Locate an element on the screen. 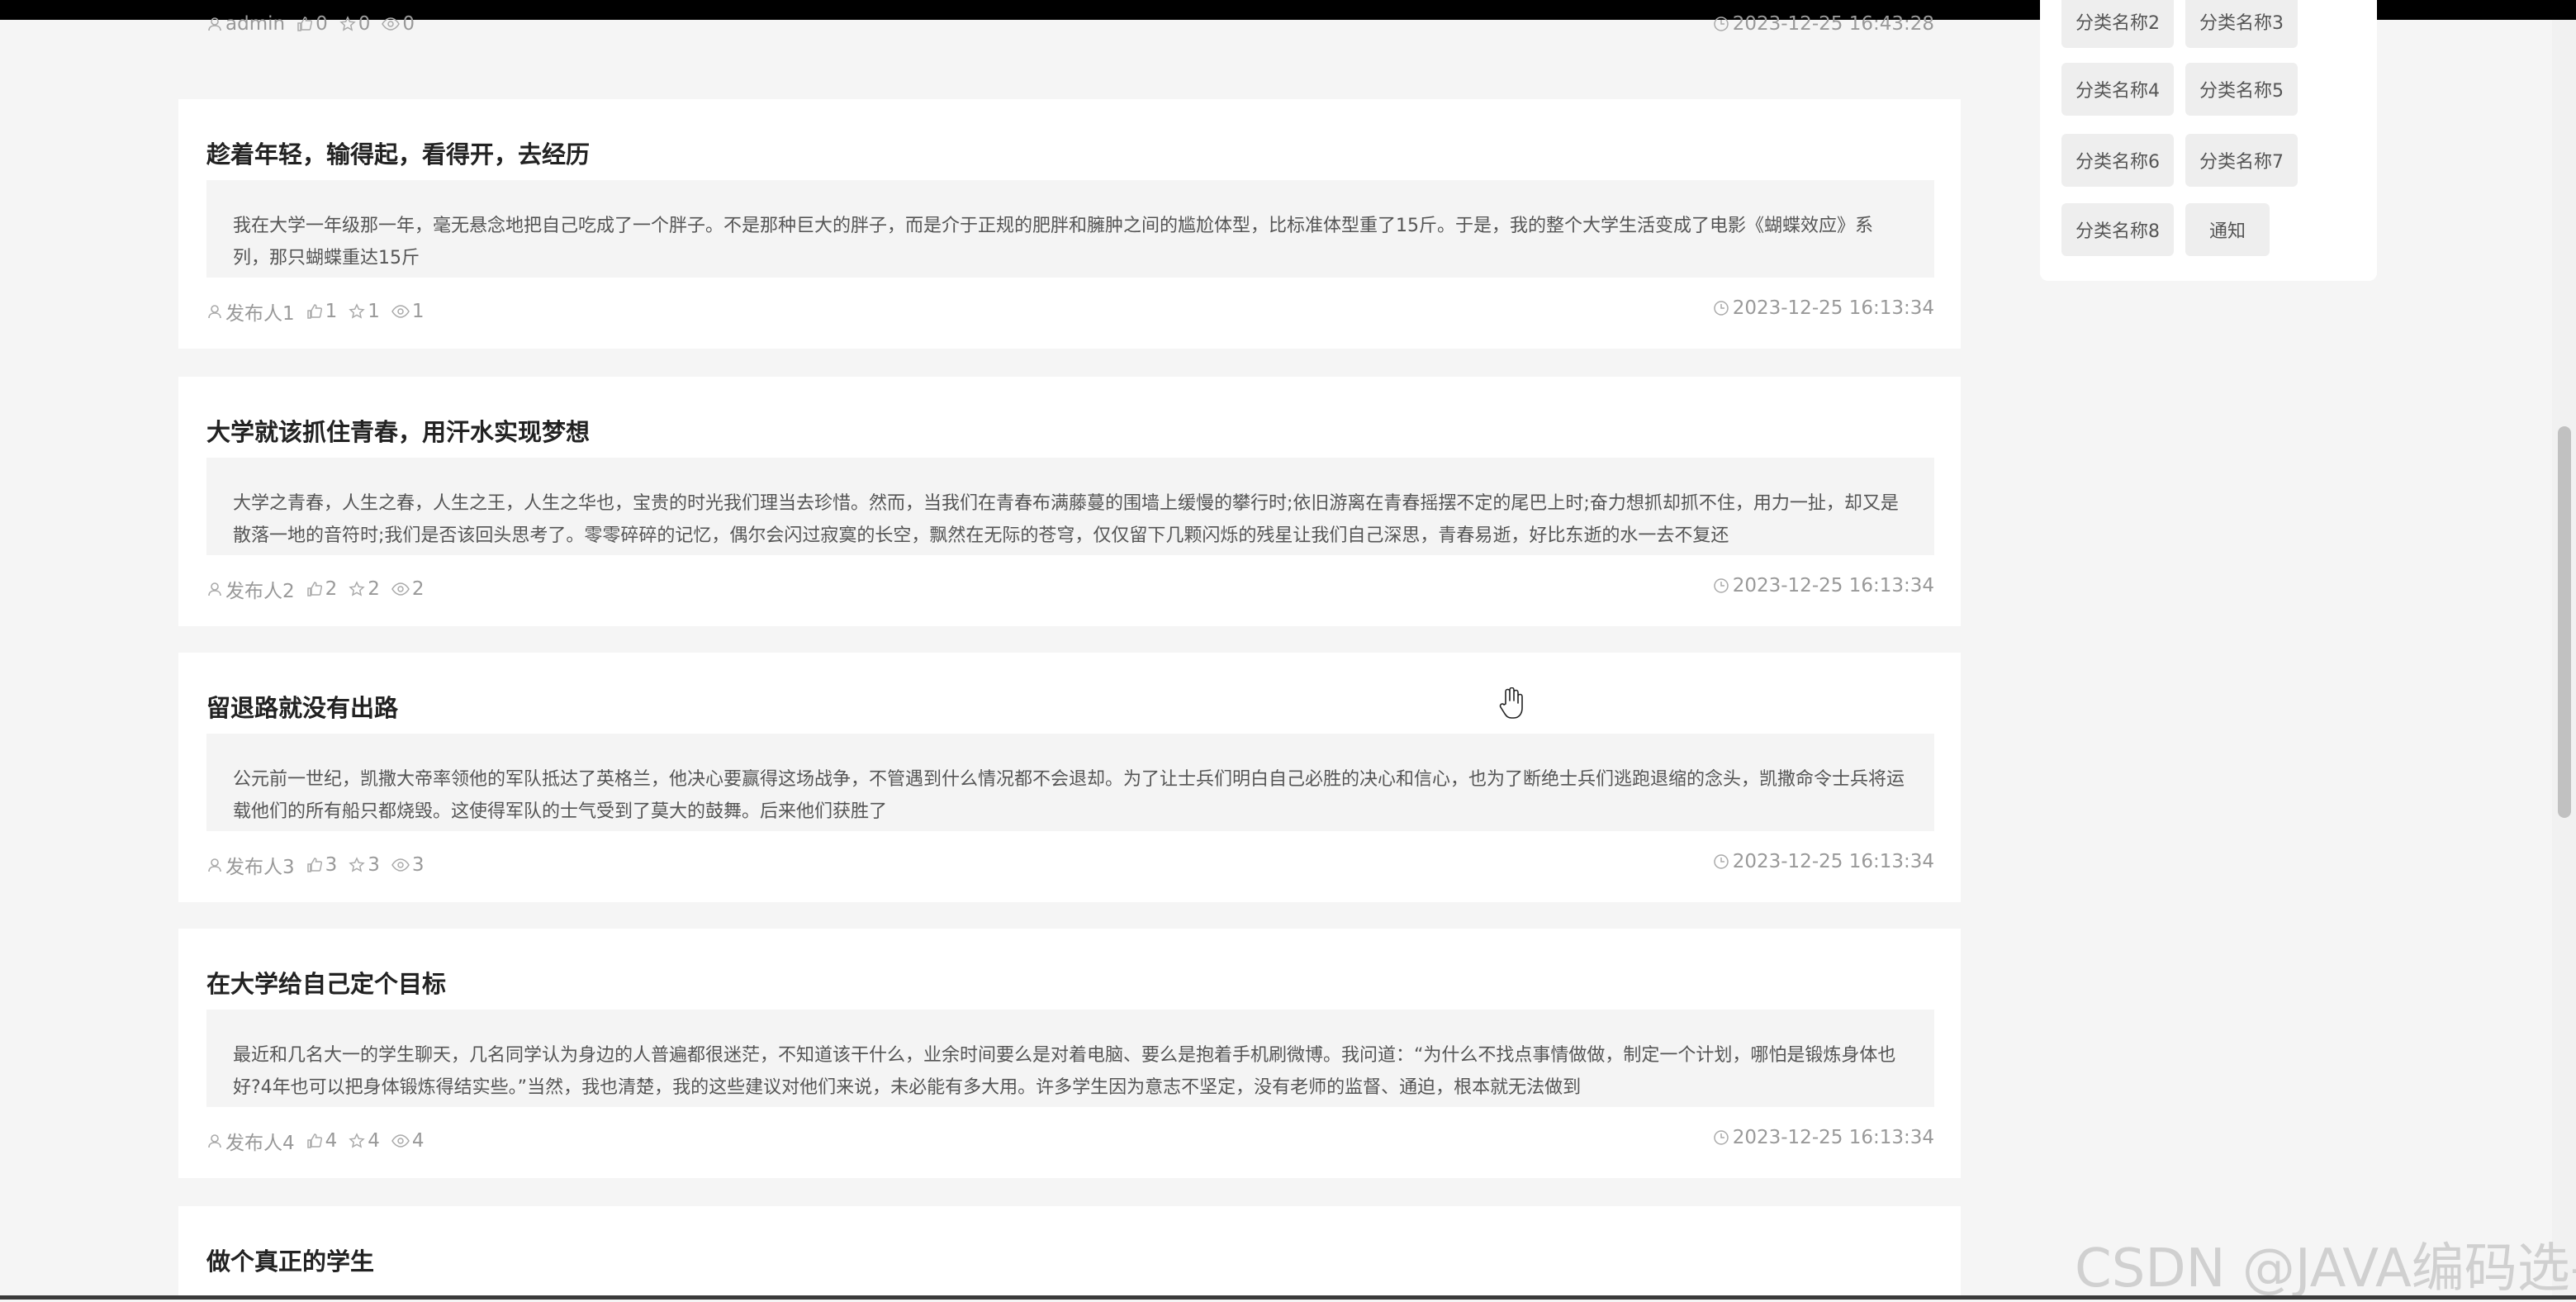 The width and height of the screenshot is (2576, 1302). author-name: 发布人4 is located at coordinates (260, 1143).